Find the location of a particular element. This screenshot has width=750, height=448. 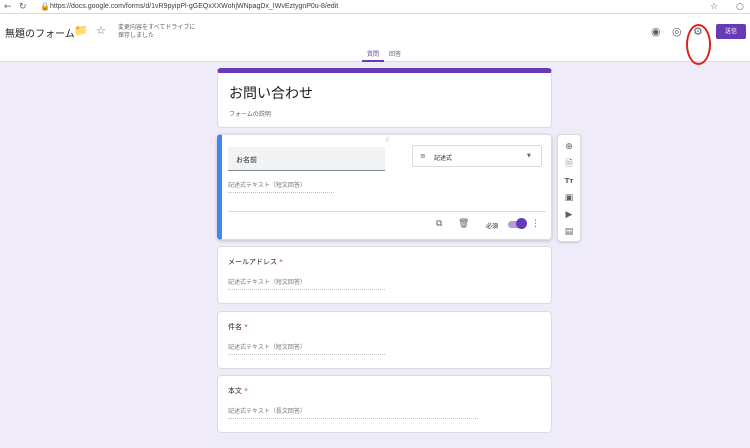

tab-responses: 回答 is located at coordinates (395, 54).